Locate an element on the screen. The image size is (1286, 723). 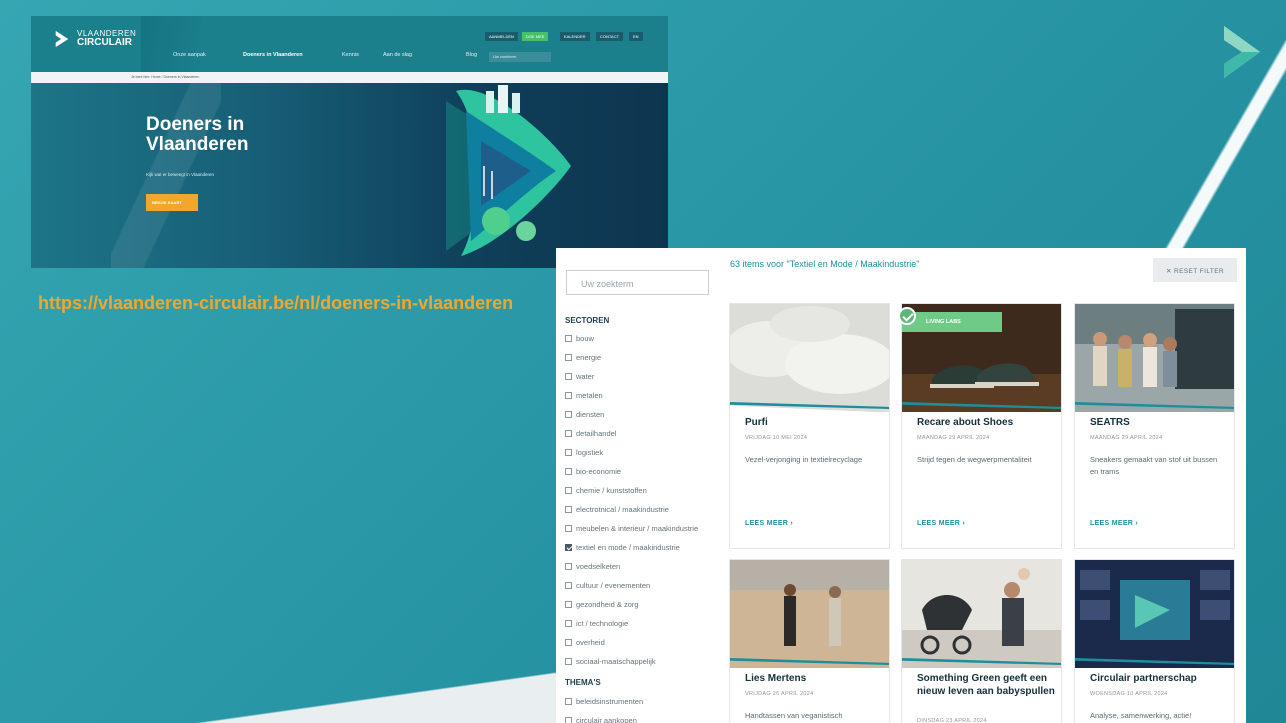
filter-option: cultuur / evenementen is located at coordinates (607, 585).